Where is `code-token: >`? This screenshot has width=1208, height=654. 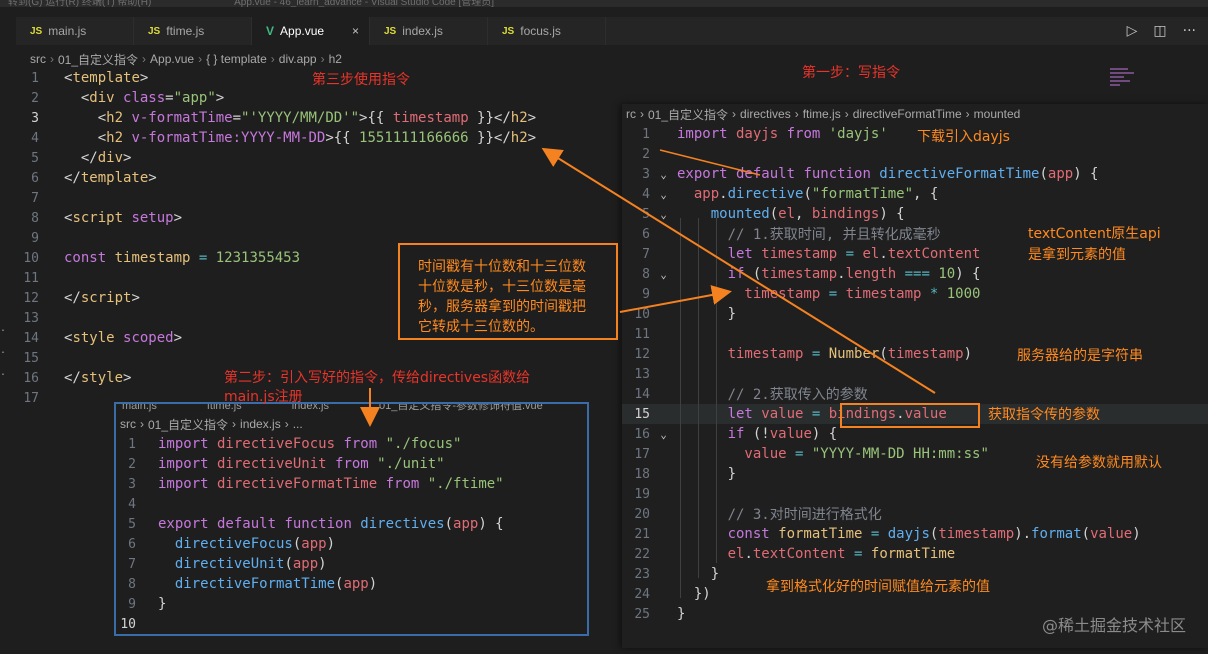 code-token: > is located at coordinates (127, 158).